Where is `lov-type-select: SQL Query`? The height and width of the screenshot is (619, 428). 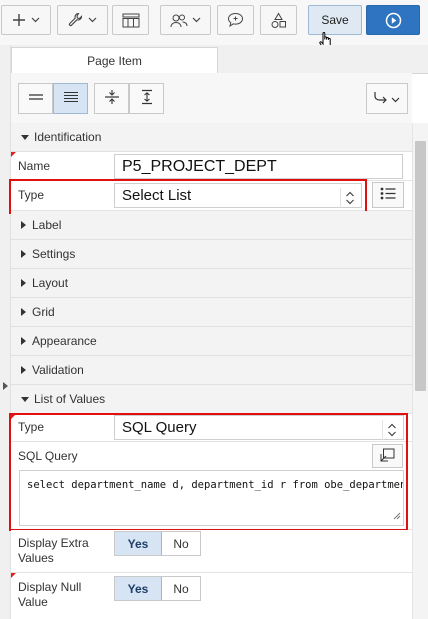 lov-type-select: SQL Query is located at coordinates (259, 427).